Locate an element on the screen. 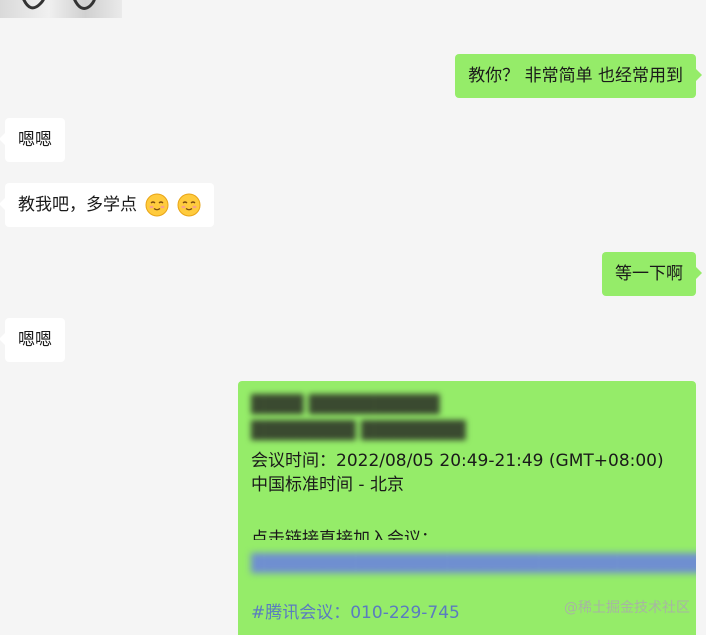  watermark: @稀土掘金技术社区 is located at coordinates (627, 608).